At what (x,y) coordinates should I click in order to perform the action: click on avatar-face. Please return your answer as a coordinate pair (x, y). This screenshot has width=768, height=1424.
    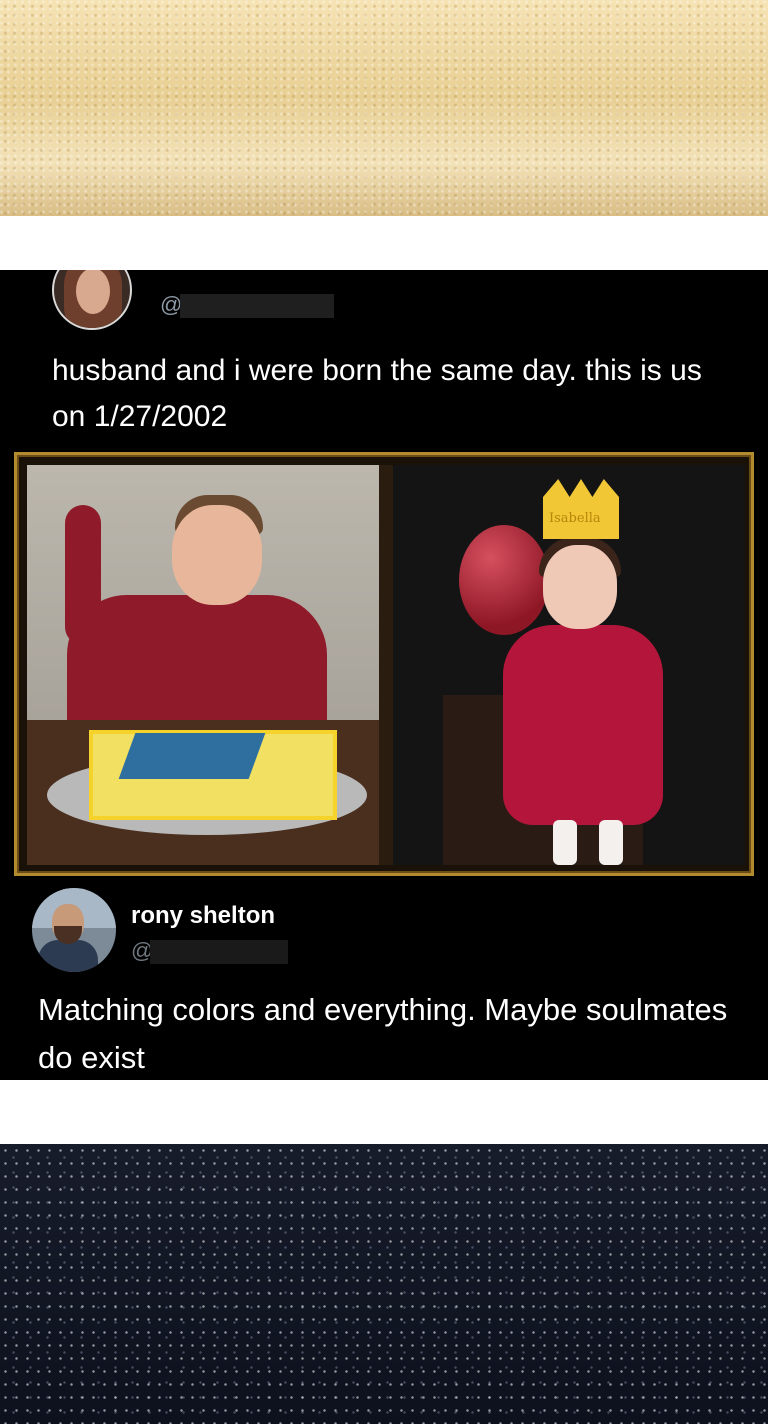
    Looking at the image, I should click on (93, 292).